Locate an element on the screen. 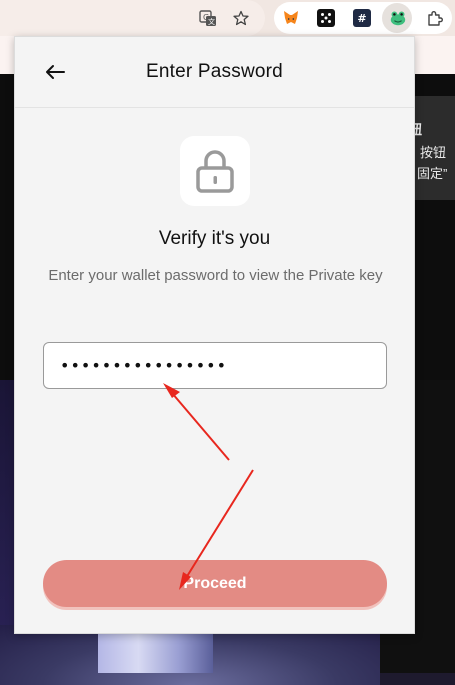 This screenshot has width=455, height=685. translate-icon: G 文 is located at coordinates (208, 18).